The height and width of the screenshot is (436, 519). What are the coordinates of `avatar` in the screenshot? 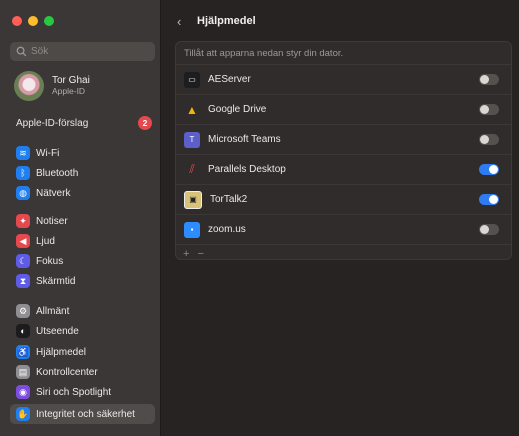 It's located at (29, 86).